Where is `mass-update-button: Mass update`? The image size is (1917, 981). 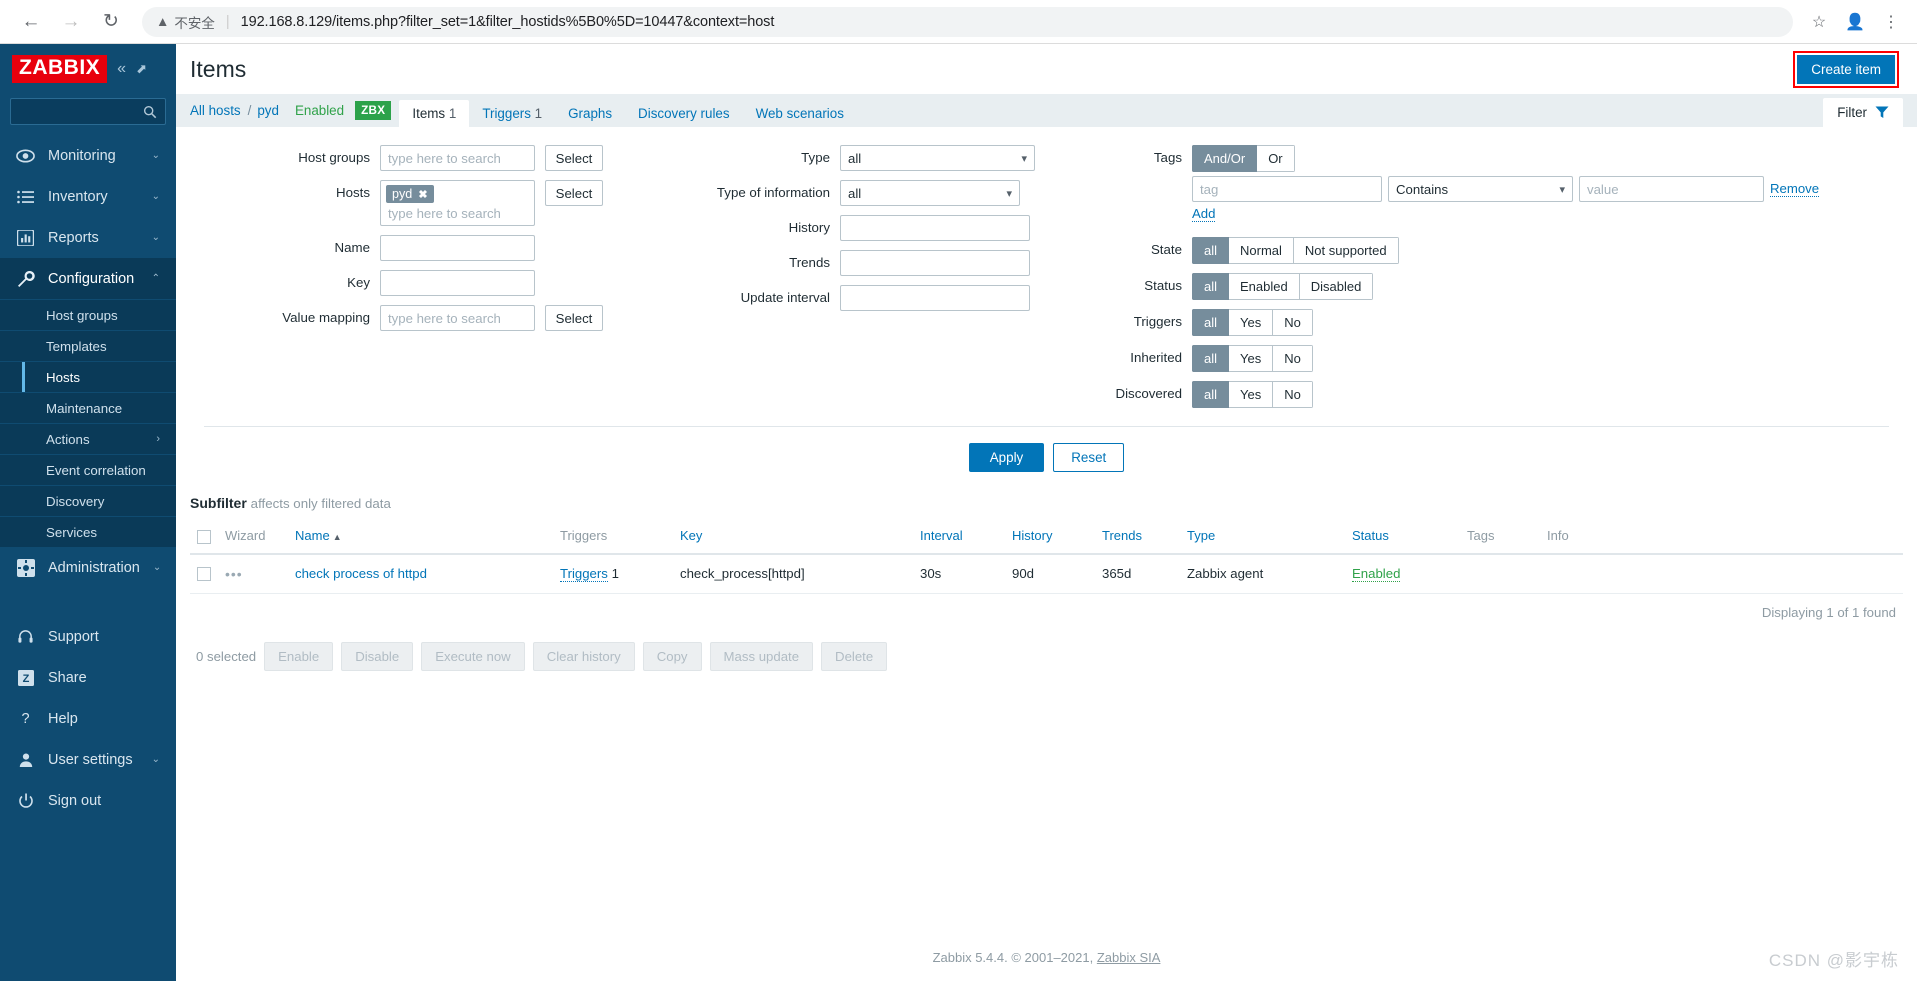
mass-update-button: Mass update is located at coordinates (761, 656).